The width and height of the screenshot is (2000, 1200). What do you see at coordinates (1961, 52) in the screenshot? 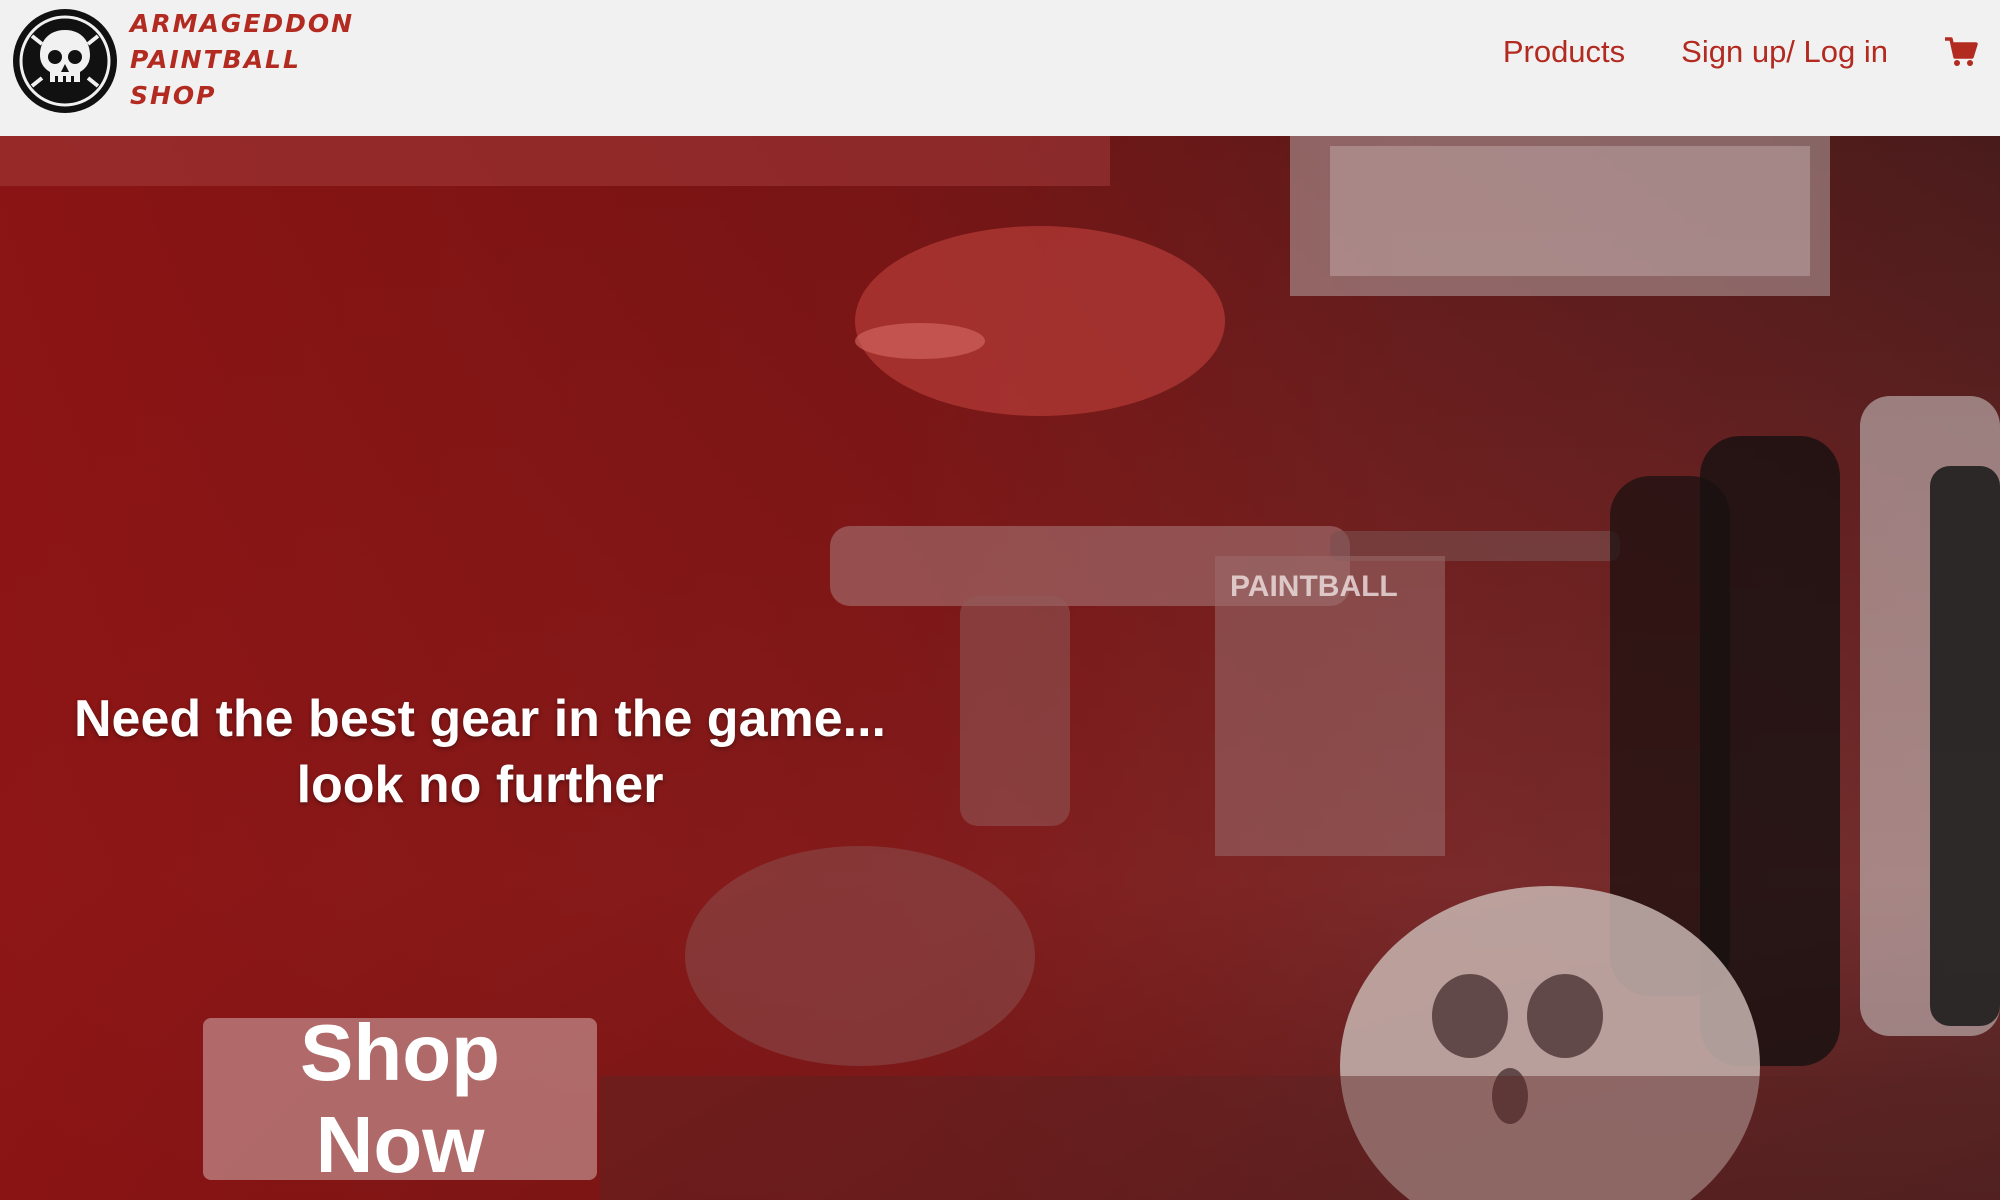
I see `cart-icon` at bounding box center [1961, 52].